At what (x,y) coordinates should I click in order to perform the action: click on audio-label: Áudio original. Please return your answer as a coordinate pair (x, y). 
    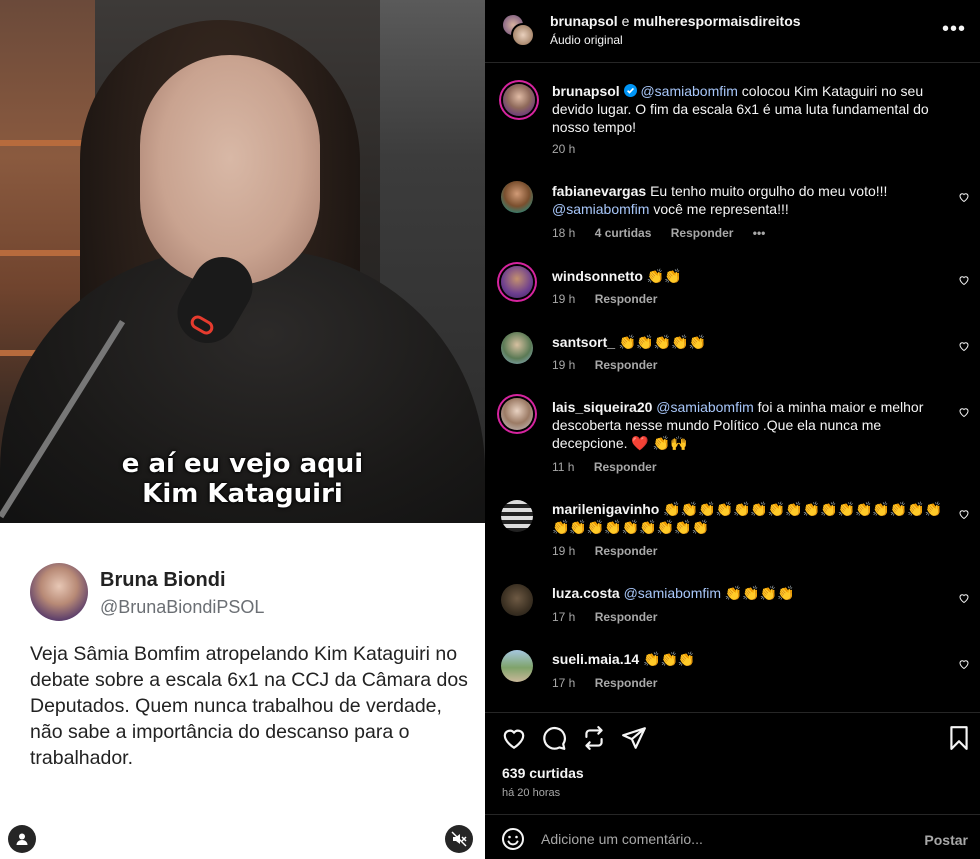
    Looking at the image, I should click on (586, 40).